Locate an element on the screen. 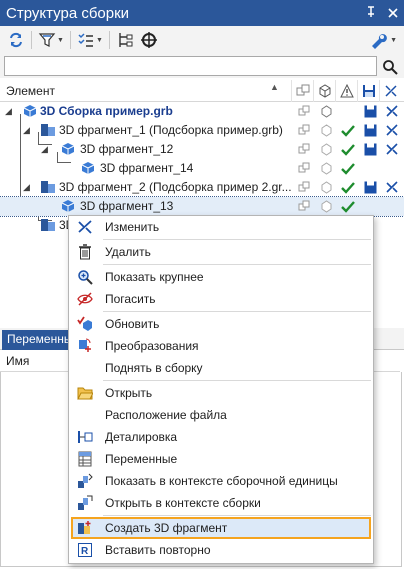  menu-item-show-in-assembly-unit: Показать в контексте сборочной единицы is located at coordinates (221, 481).